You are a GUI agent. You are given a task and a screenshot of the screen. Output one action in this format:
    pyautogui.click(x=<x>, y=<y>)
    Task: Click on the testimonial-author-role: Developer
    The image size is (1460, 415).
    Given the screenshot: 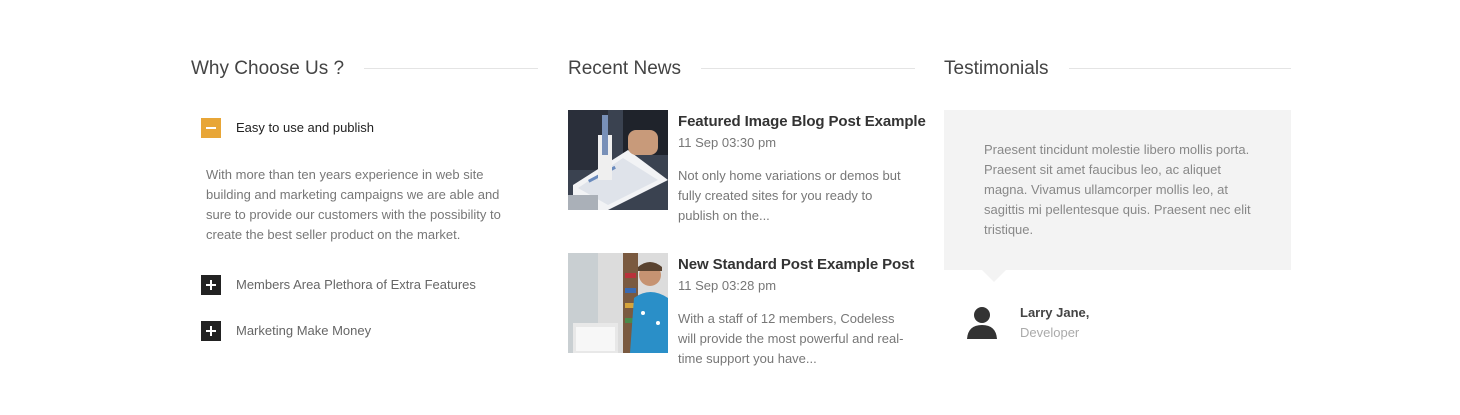 What is the action you would take?
    pyautogui.click(x=1050, y=332)
    